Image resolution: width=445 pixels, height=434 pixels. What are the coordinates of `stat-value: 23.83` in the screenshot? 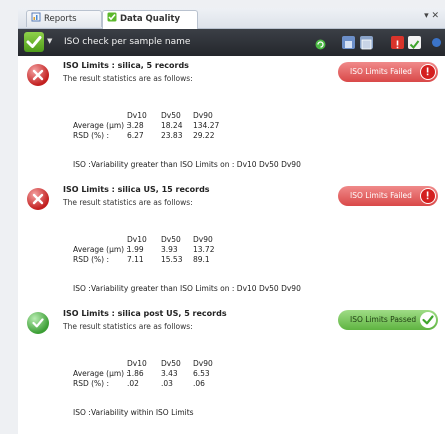 It's located at (172, 135).